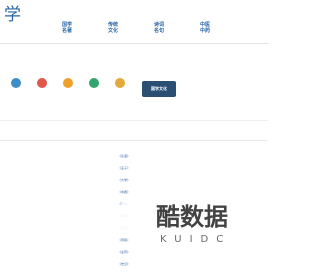 This screenshot has width=320, height=274. What do you see at coordinates (134, 22) in the screenshot?
I see `top-navigation: 学 国学名著 传统文化 诗词名句 中医中药` at bounding box center [134, 22].